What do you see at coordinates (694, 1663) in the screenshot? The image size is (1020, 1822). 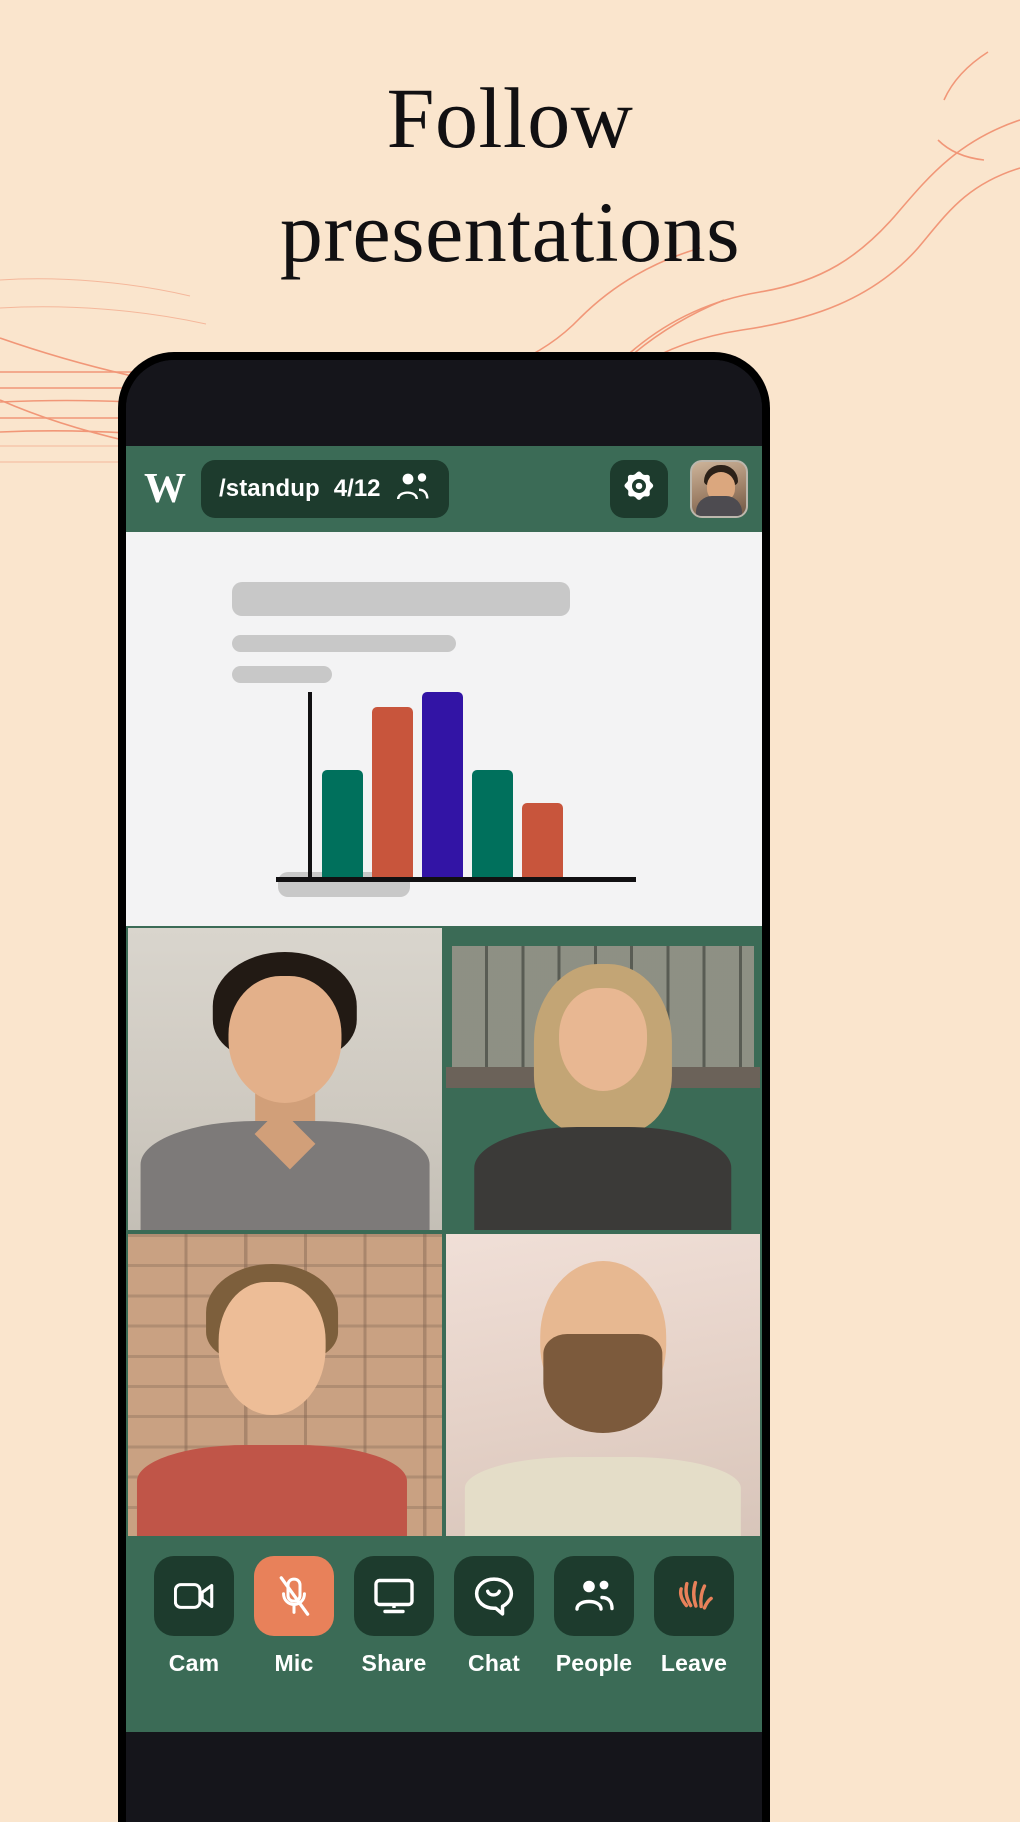 I see `toolbar-label-leave: Leave` at bounding box center [694, 1663].